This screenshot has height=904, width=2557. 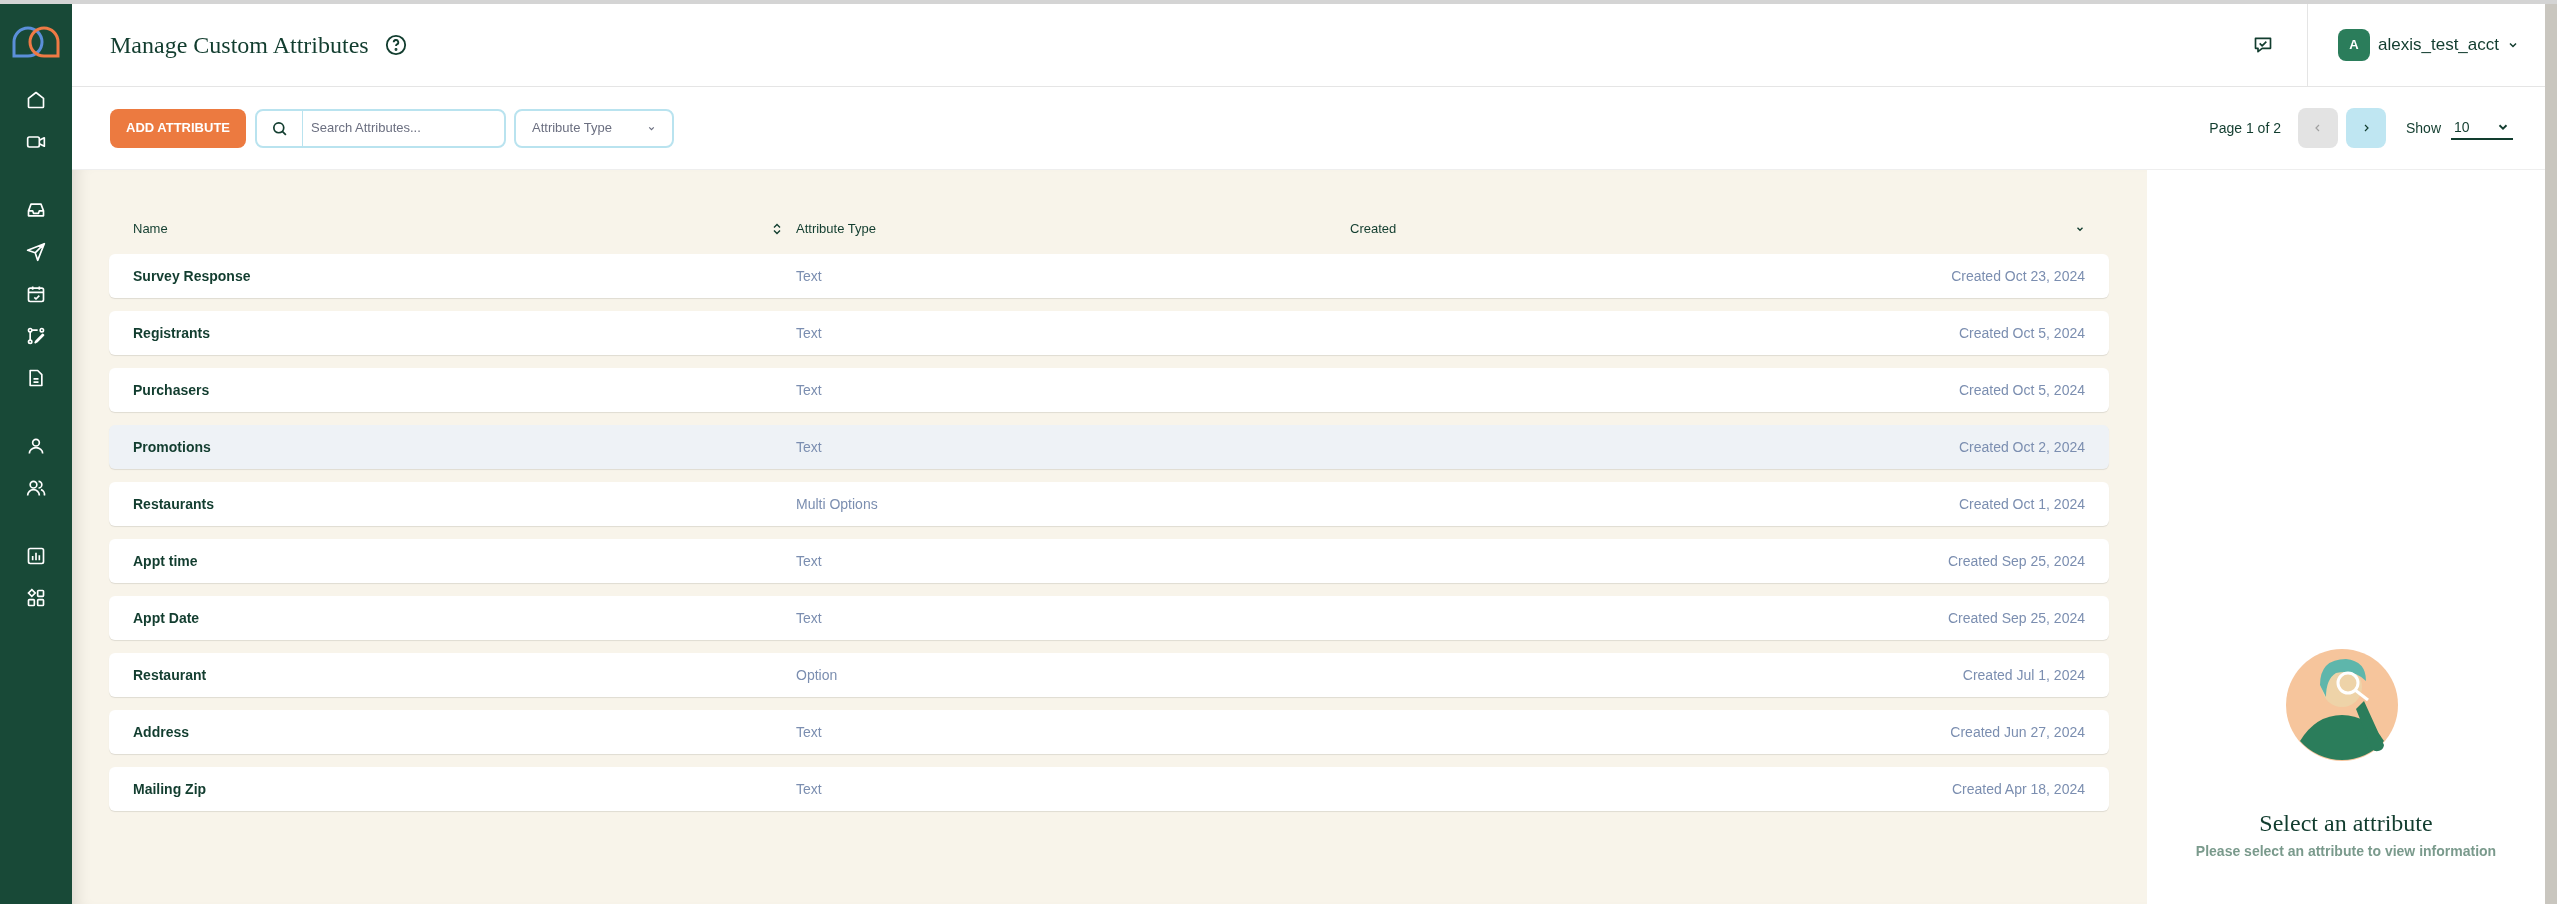 What do you see at coordinates (817, 674) in the screenshot?
I see `attribute-type: Option` at bounding box center [817, 674].